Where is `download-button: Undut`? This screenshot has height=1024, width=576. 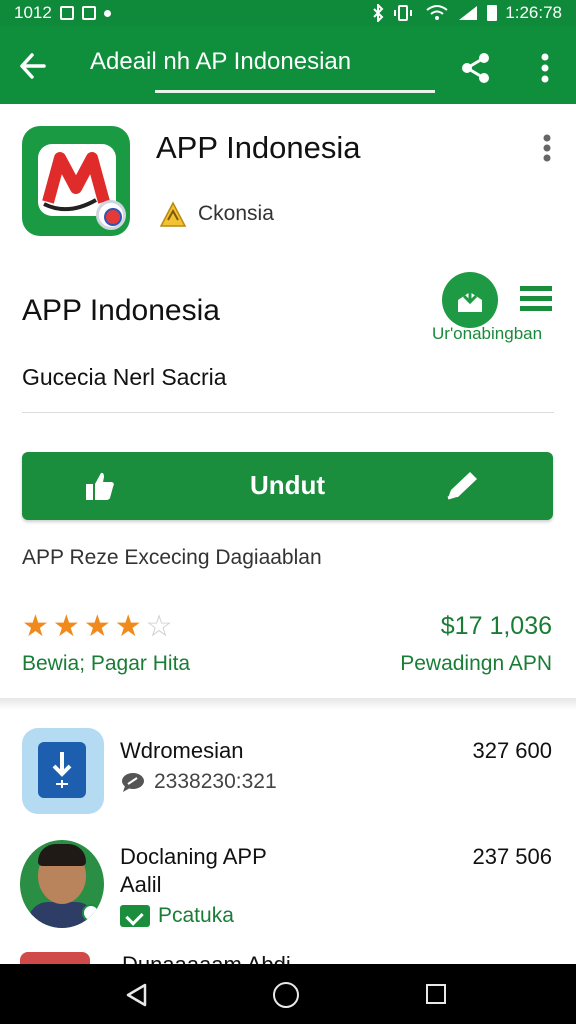
download-button: Undut is located at coordinates (287, 486).